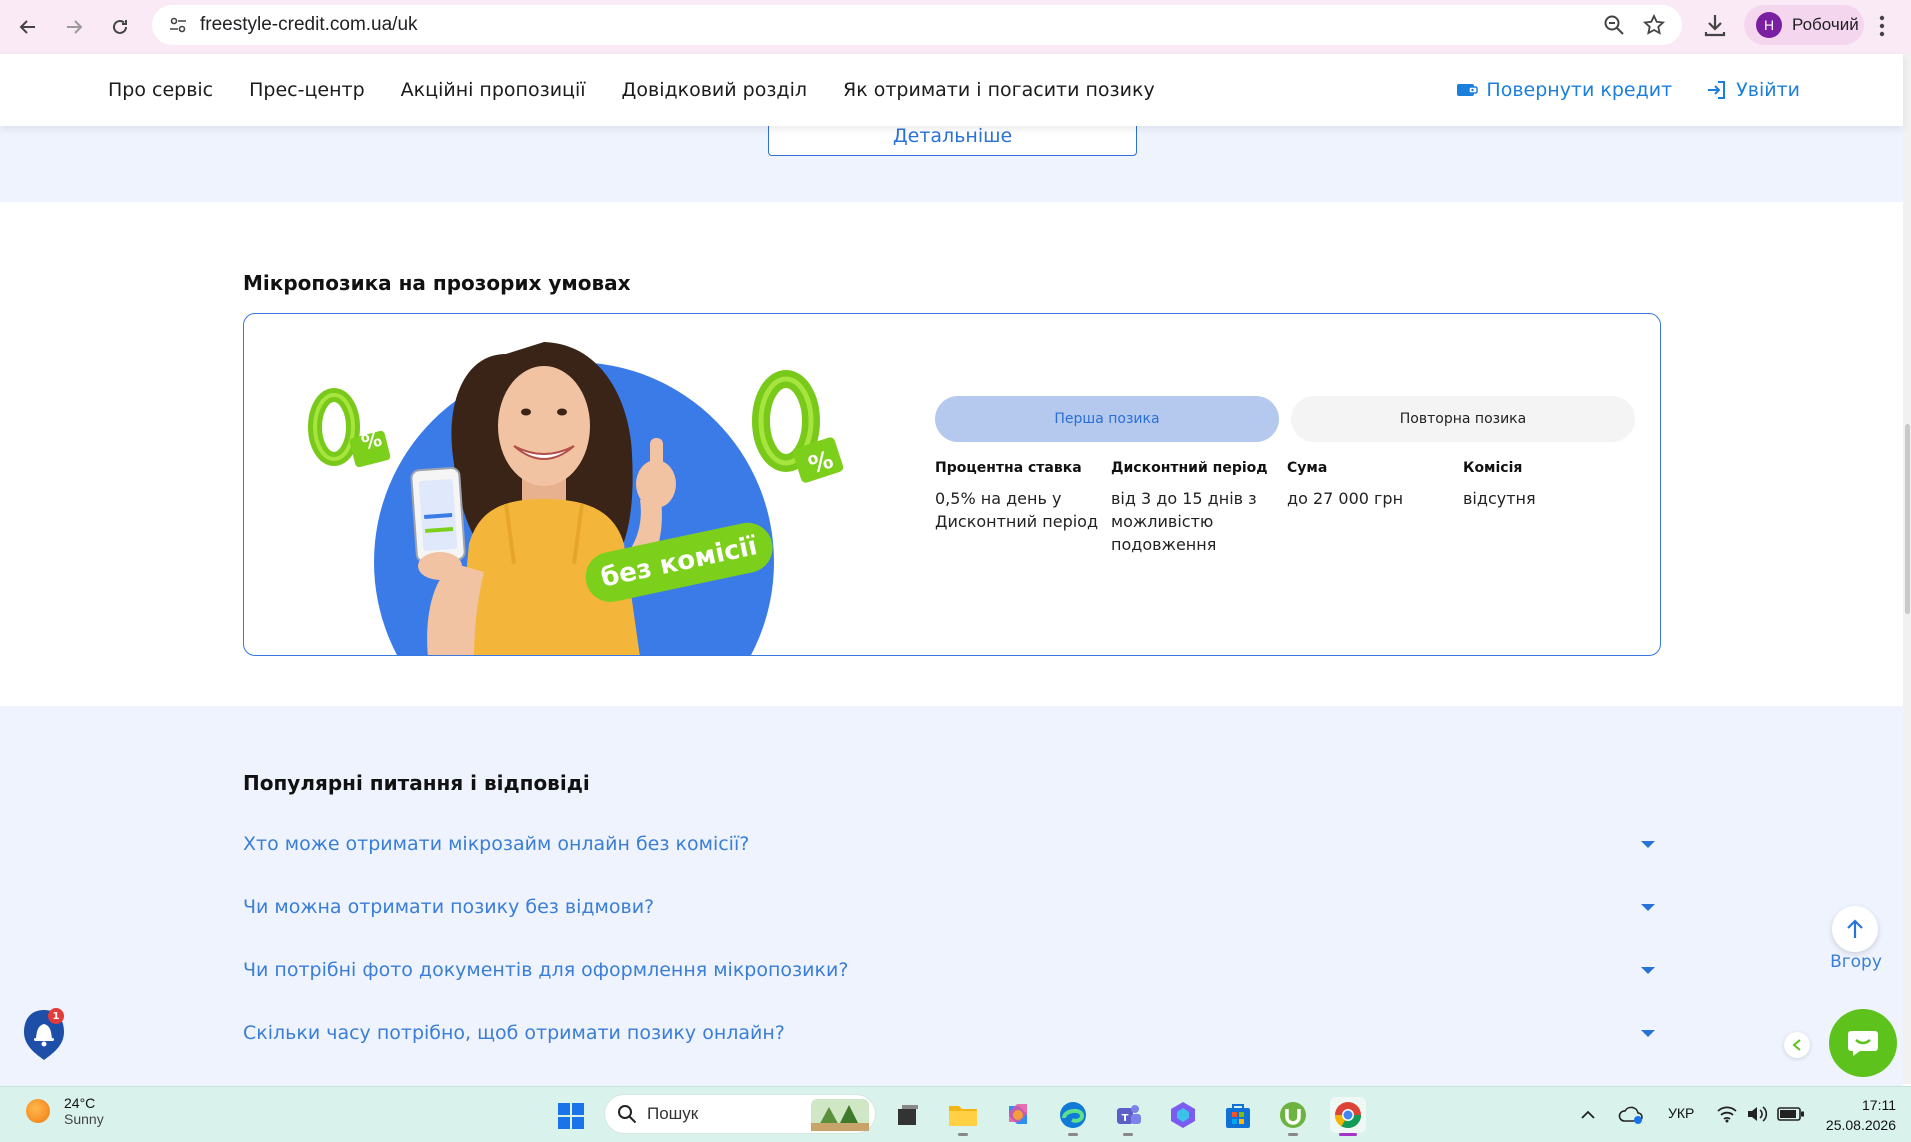  I want to click on header-actions: Повернути кредит Увійти, so click(1628, 90).